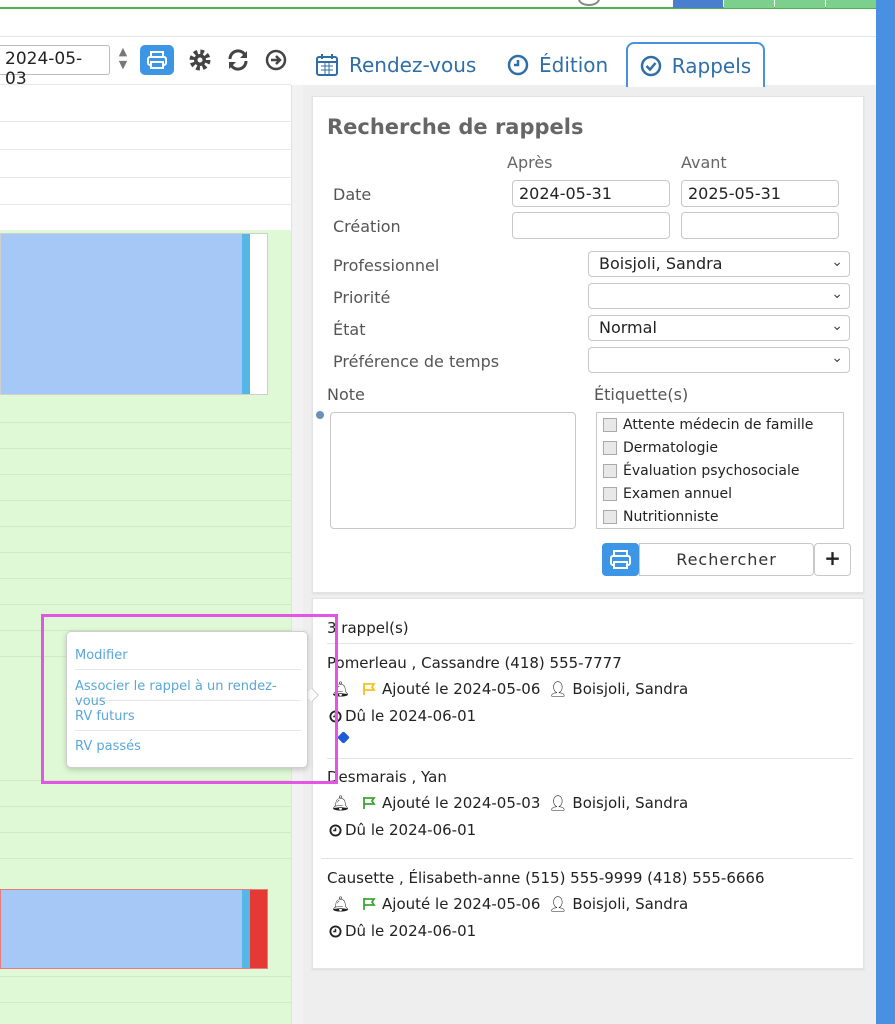 This screenshot has height=1024, width=895. What do you see at coordinates (455, 127) in the screenshot?
I see `search-title: Recherche de rappels` at bounding box center [455, 127].